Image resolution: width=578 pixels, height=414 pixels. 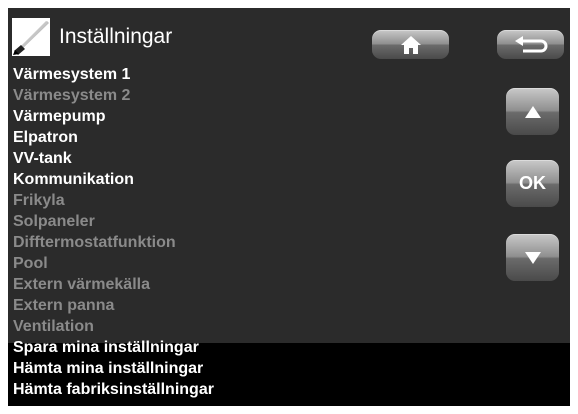 What do you see at coordinates (113, 116) in the screenshot?
I see `menu-item-varmepump: Värmepump` at bounding box center [113, 116].